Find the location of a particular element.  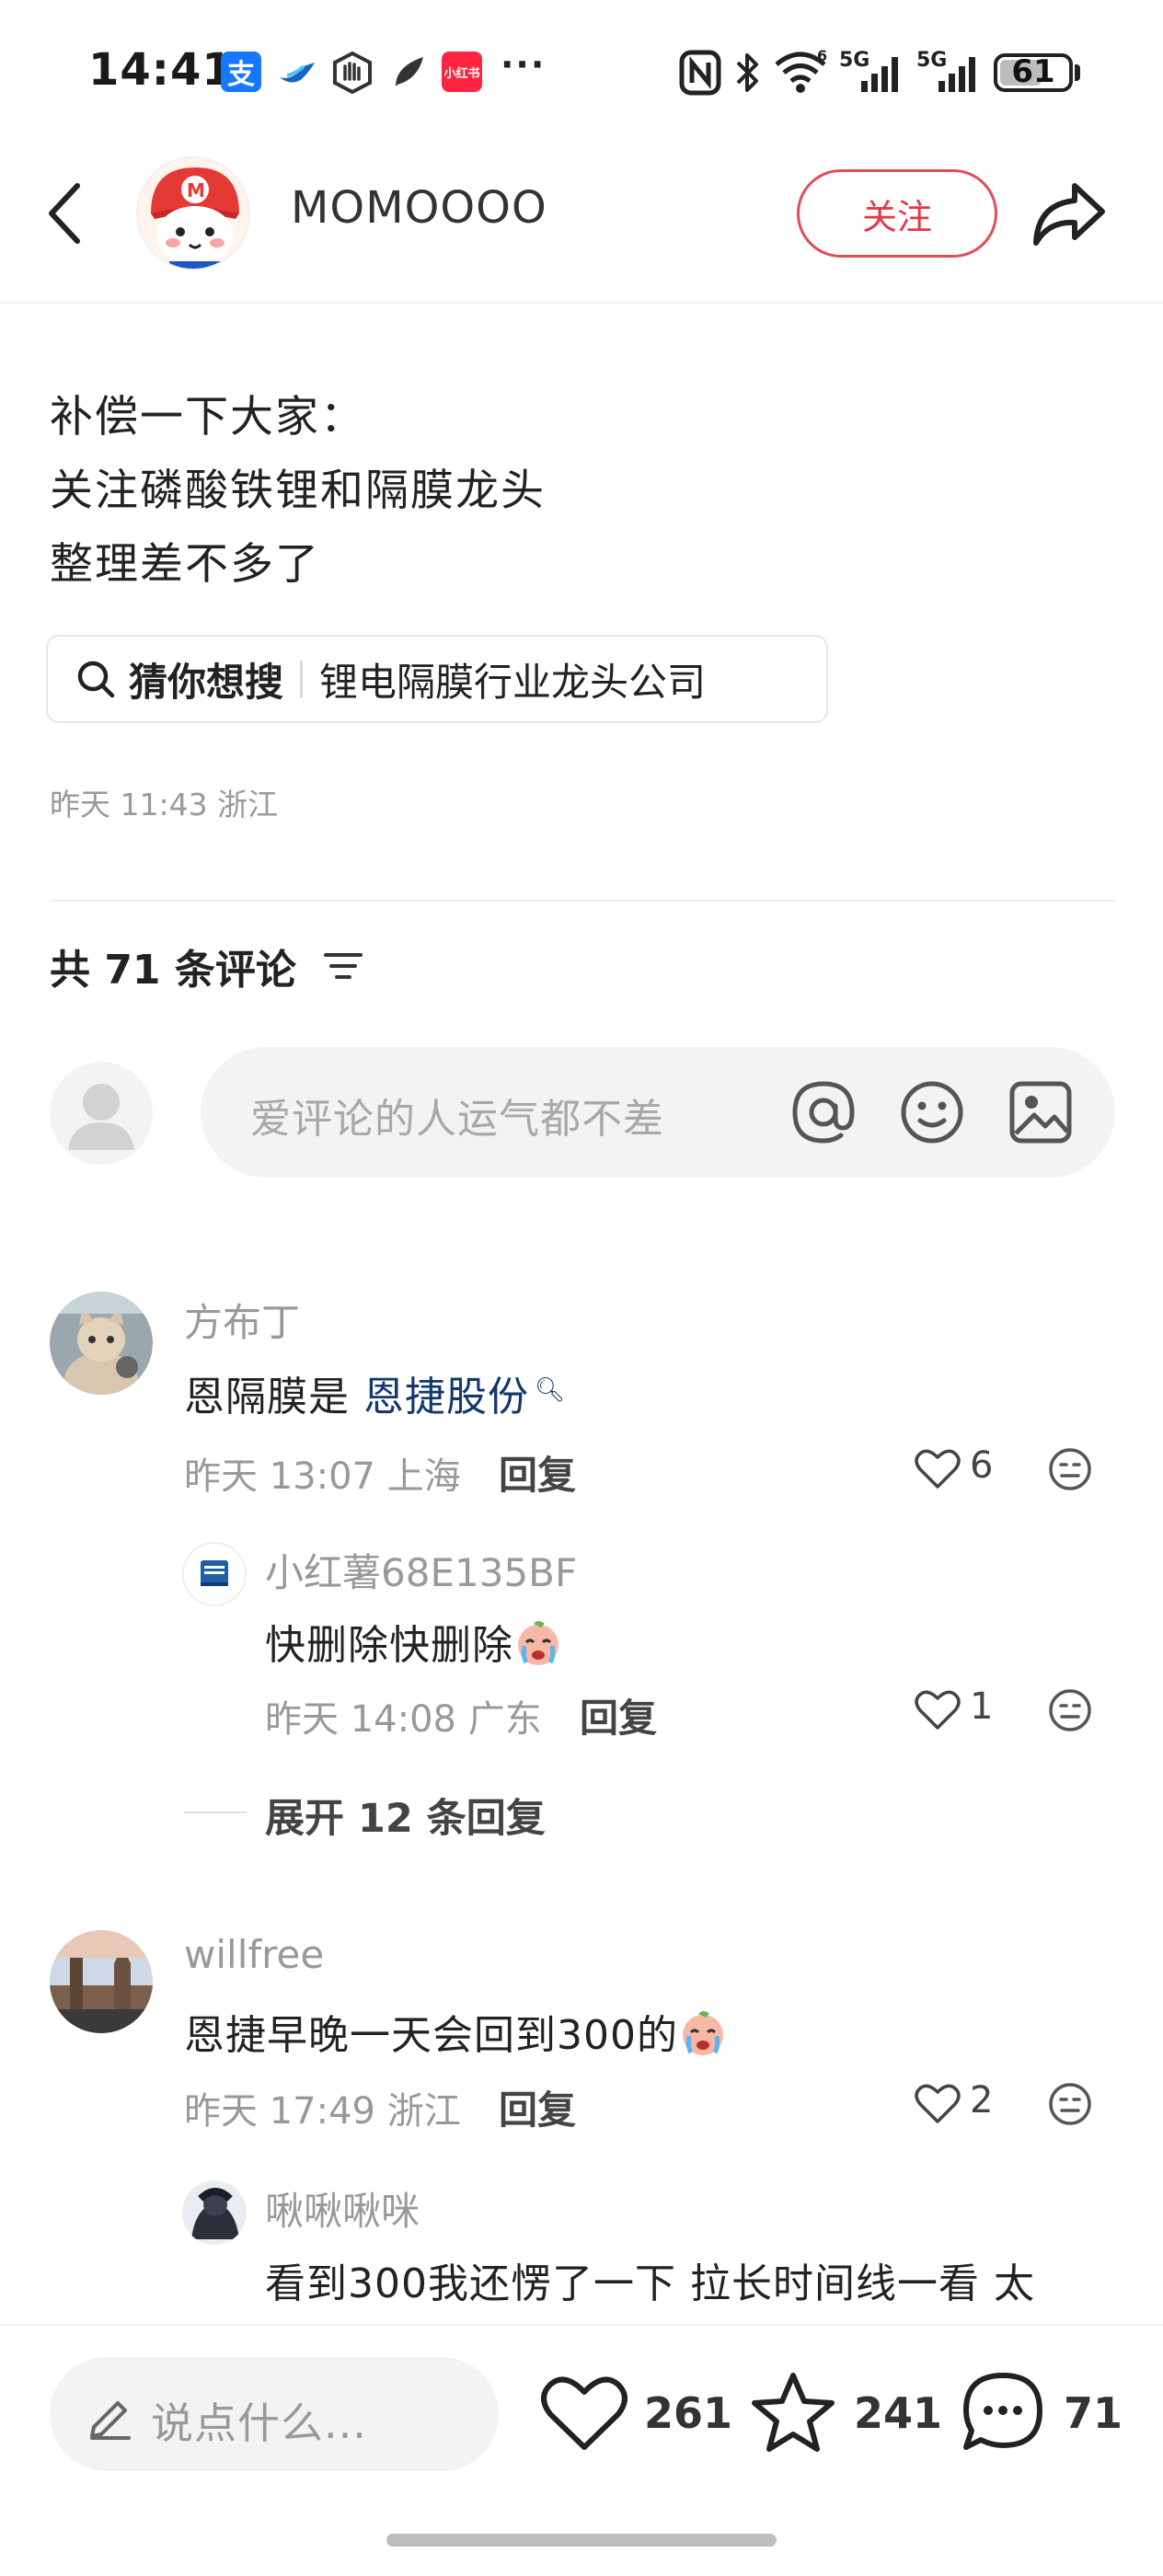

post-text-line-3: 整理差不多了 is located at coordinates (185, 564).